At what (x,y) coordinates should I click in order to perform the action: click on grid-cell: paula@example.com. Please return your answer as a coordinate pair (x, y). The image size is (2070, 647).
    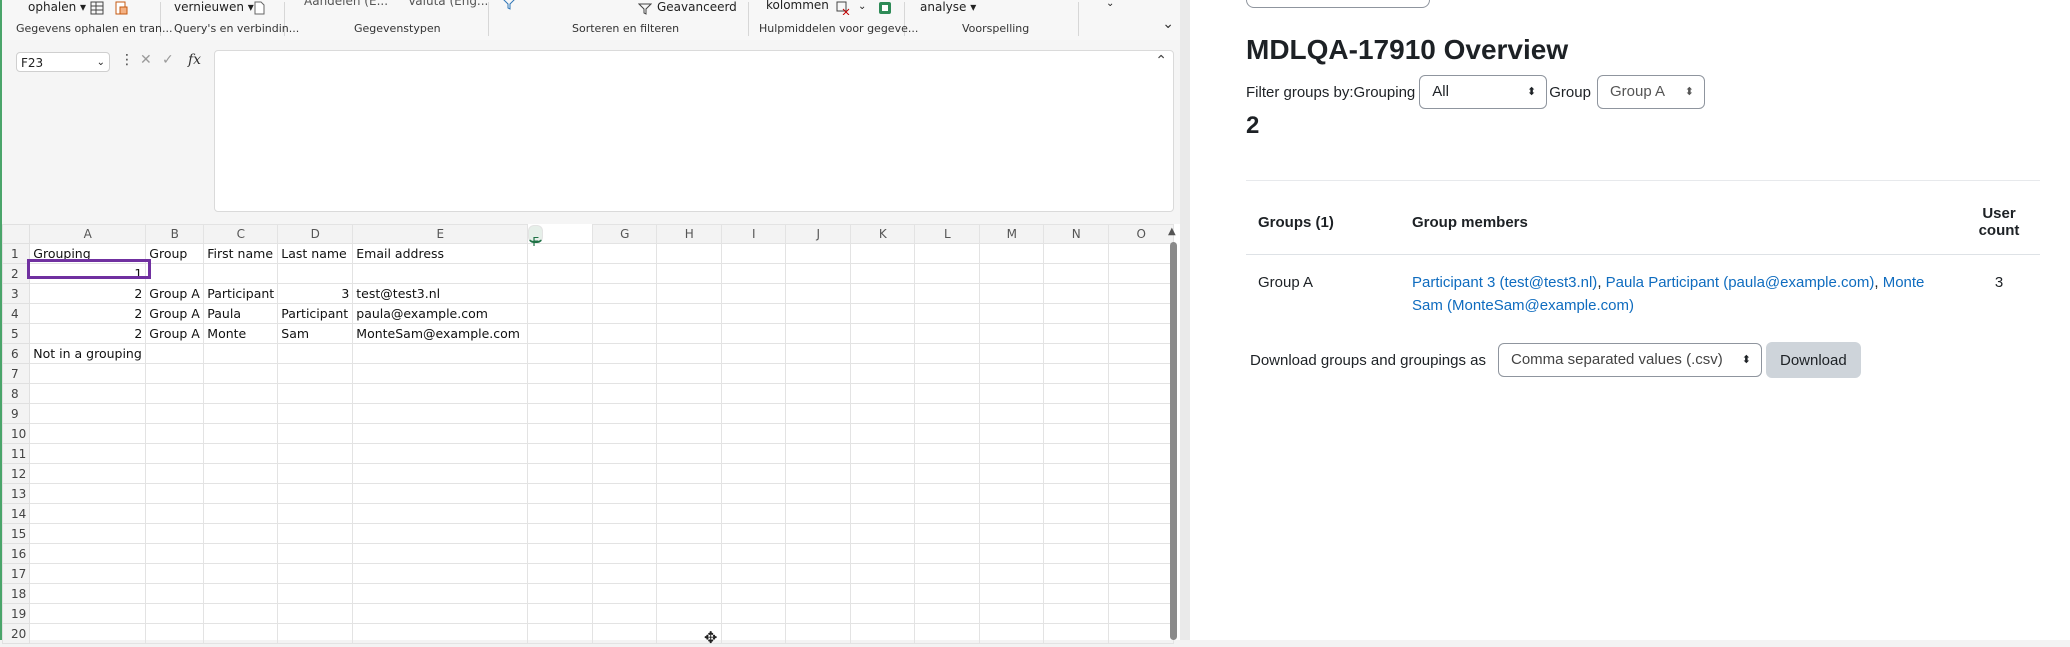
    Looking at the image, I should click on (440, 313).